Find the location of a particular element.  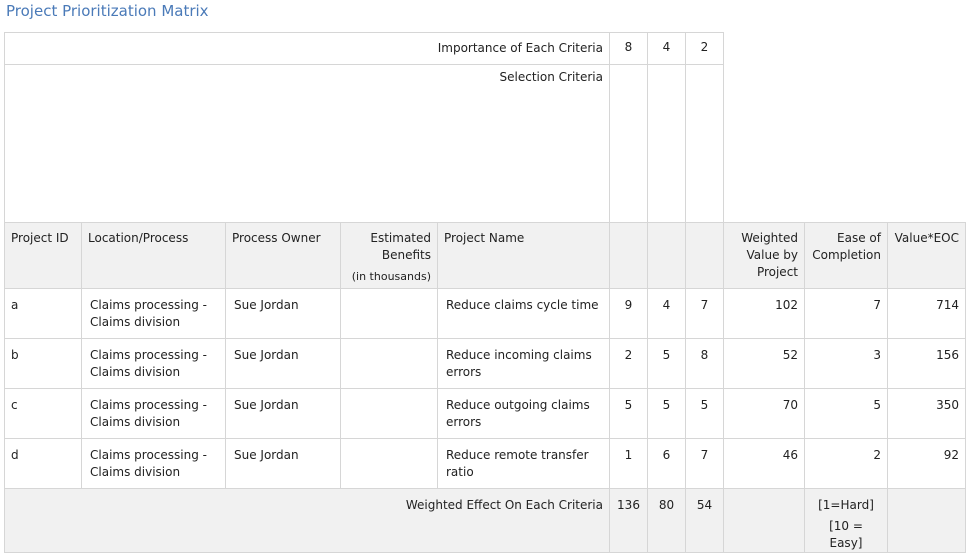

footer-label: Weighted Effect On Each Criteria is located at coordinates (307, 520).